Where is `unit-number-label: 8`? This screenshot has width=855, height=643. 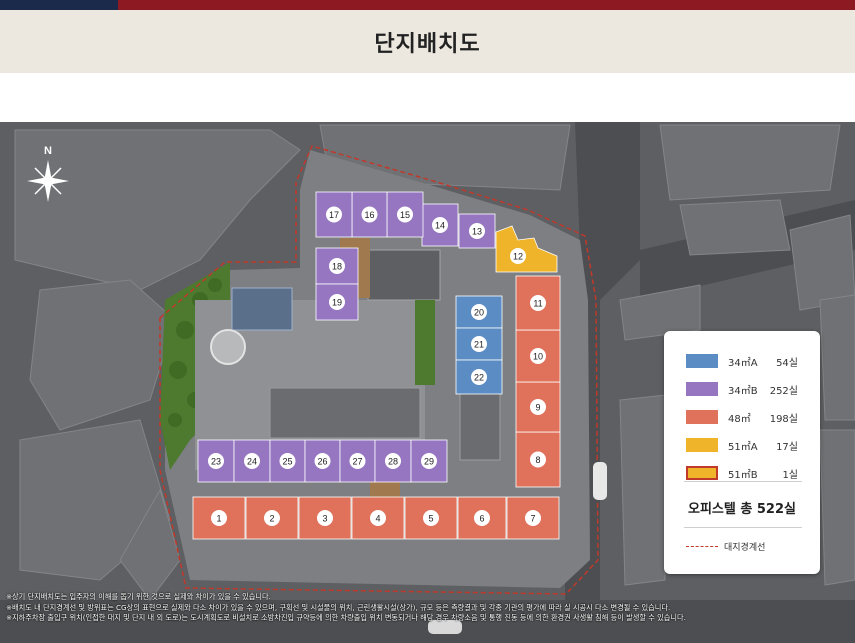 unit-number-label: 8 is located at coordinates (537, 460).